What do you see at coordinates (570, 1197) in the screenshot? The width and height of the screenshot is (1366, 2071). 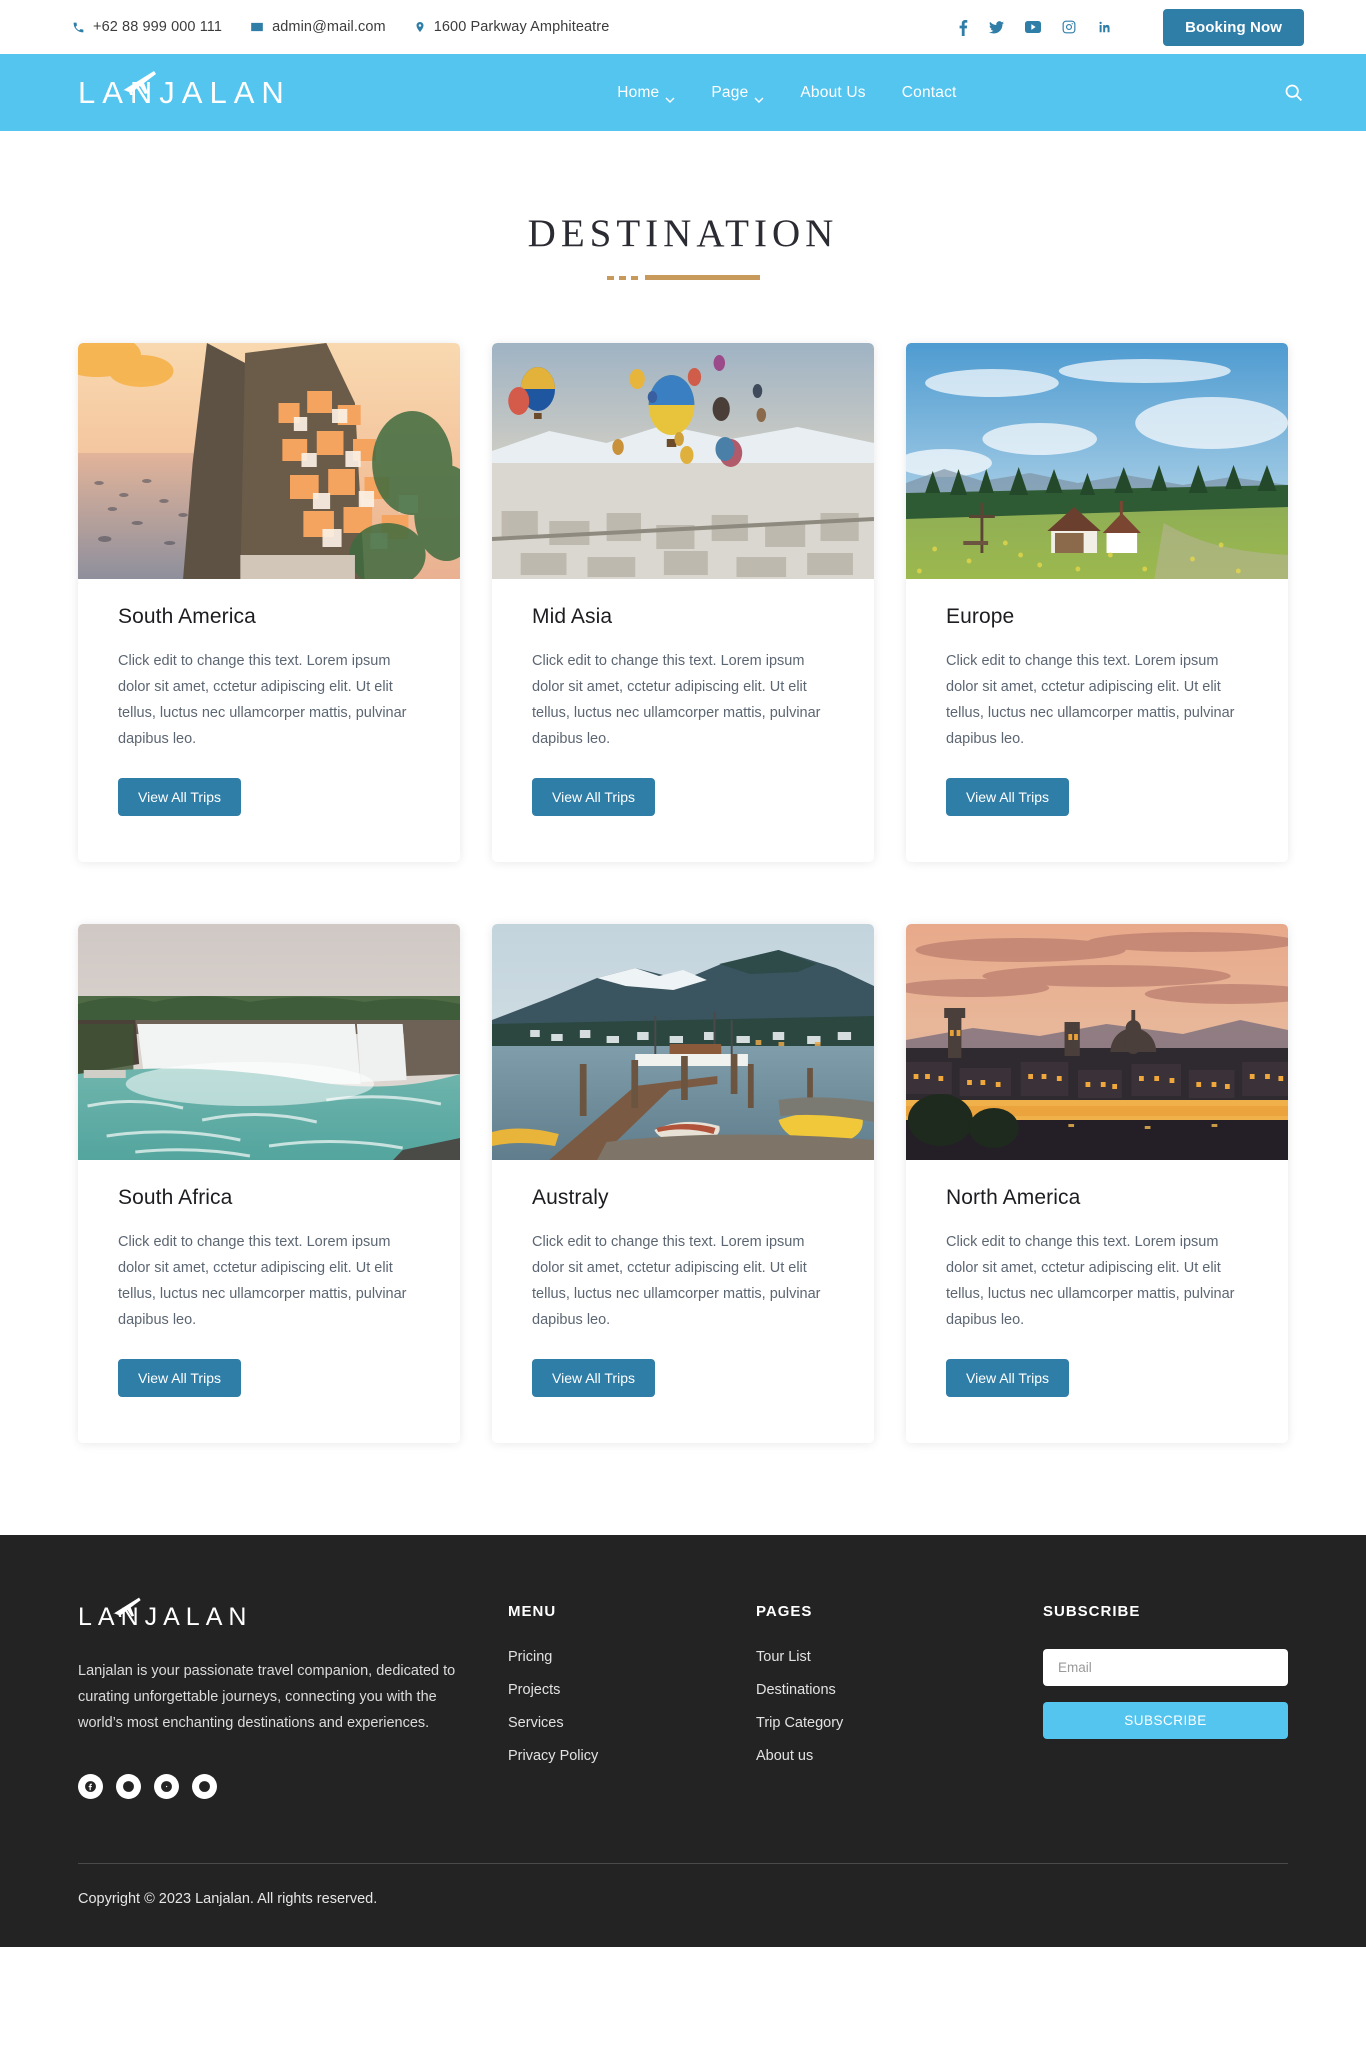 I see `card-title: Australy` at bounding box center [570, 1197].